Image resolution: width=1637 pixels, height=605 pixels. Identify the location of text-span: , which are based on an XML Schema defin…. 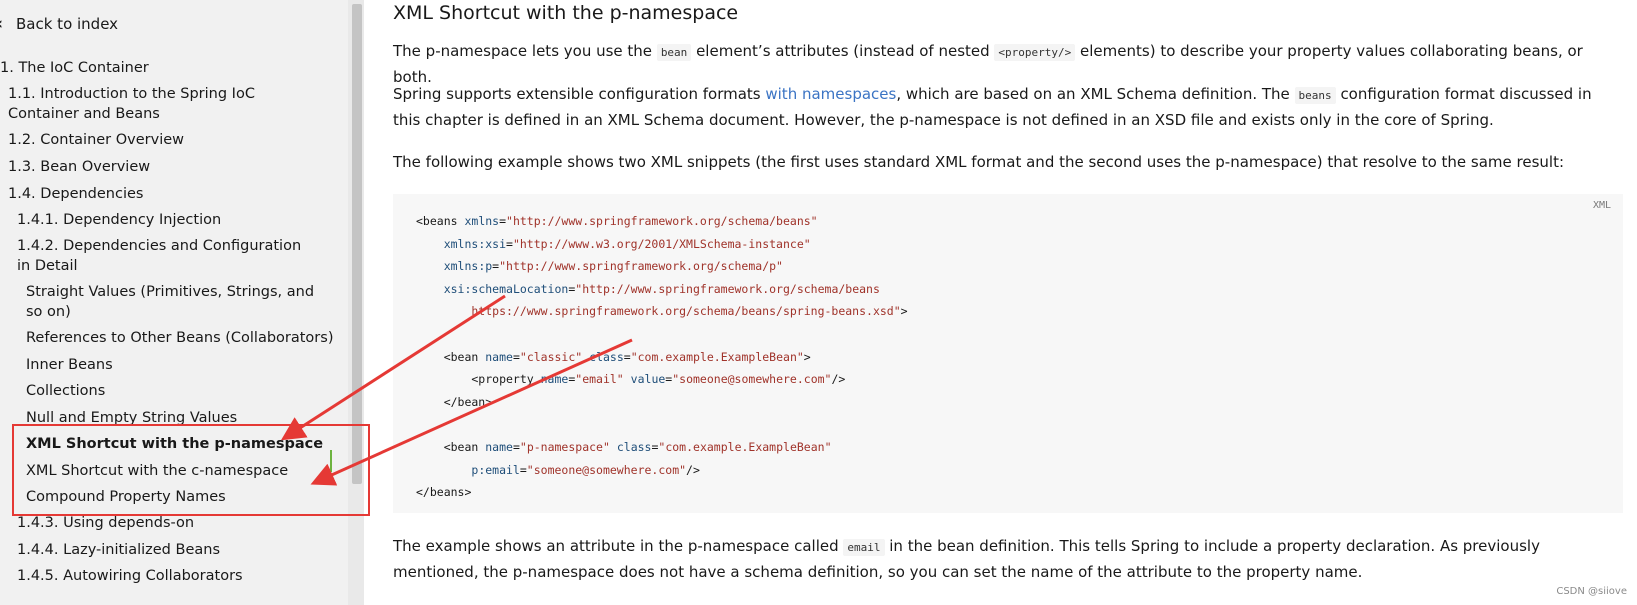
(1095, 94).